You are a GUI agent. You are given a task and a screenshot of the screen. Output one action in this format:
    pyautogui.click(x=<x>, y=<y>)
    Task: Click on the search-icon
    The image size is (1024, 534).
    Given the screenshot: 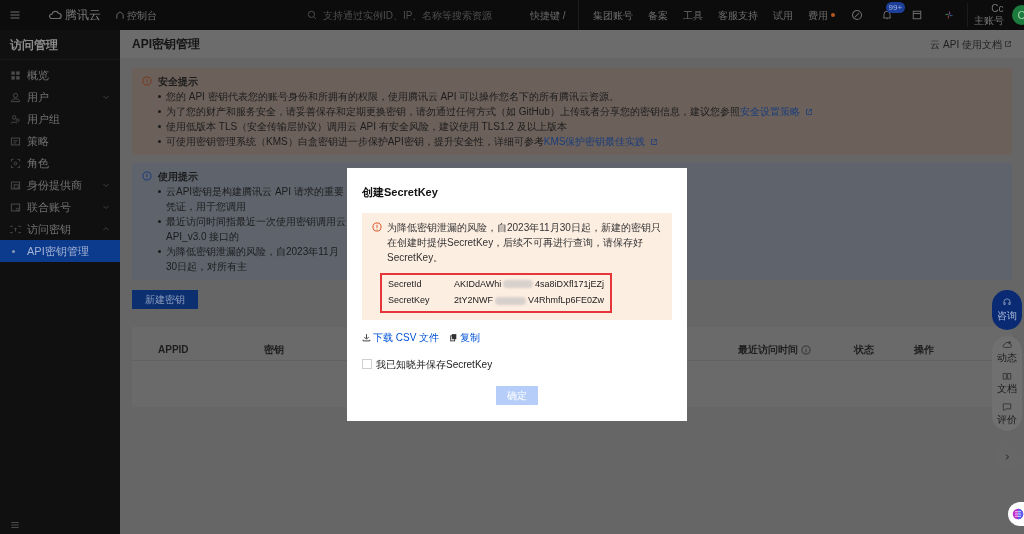 What is the action you would take?
    pyautogui.click(x=312, y=15)
    